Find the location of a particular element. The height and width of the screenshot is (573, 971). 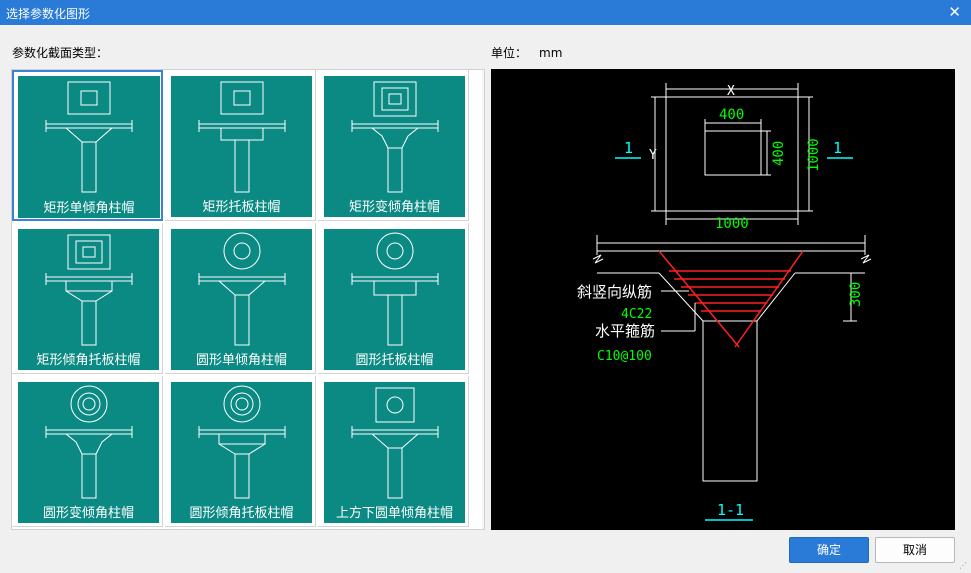

tile-rect-variable-taper-cap: 矩形变倾角柱帽 is located at coordinates (393, 145).